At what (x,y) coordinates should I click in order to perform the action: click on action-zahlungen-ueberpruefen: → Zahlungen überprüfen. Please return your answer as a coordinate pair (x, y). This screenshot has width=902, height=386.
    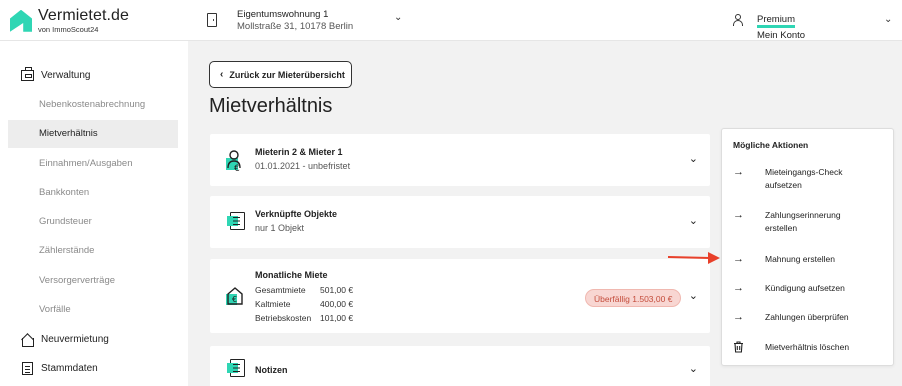
    Looking at the image, I should click on (808, 317).